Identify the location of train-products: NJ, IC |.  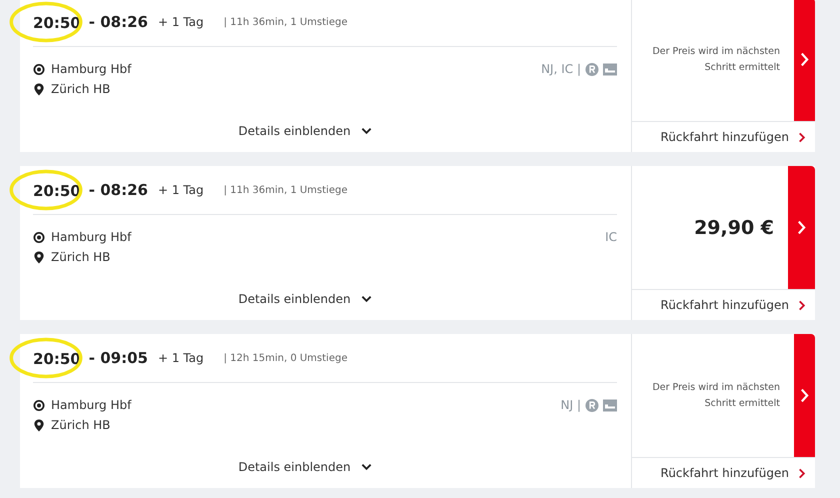
(561, 69).